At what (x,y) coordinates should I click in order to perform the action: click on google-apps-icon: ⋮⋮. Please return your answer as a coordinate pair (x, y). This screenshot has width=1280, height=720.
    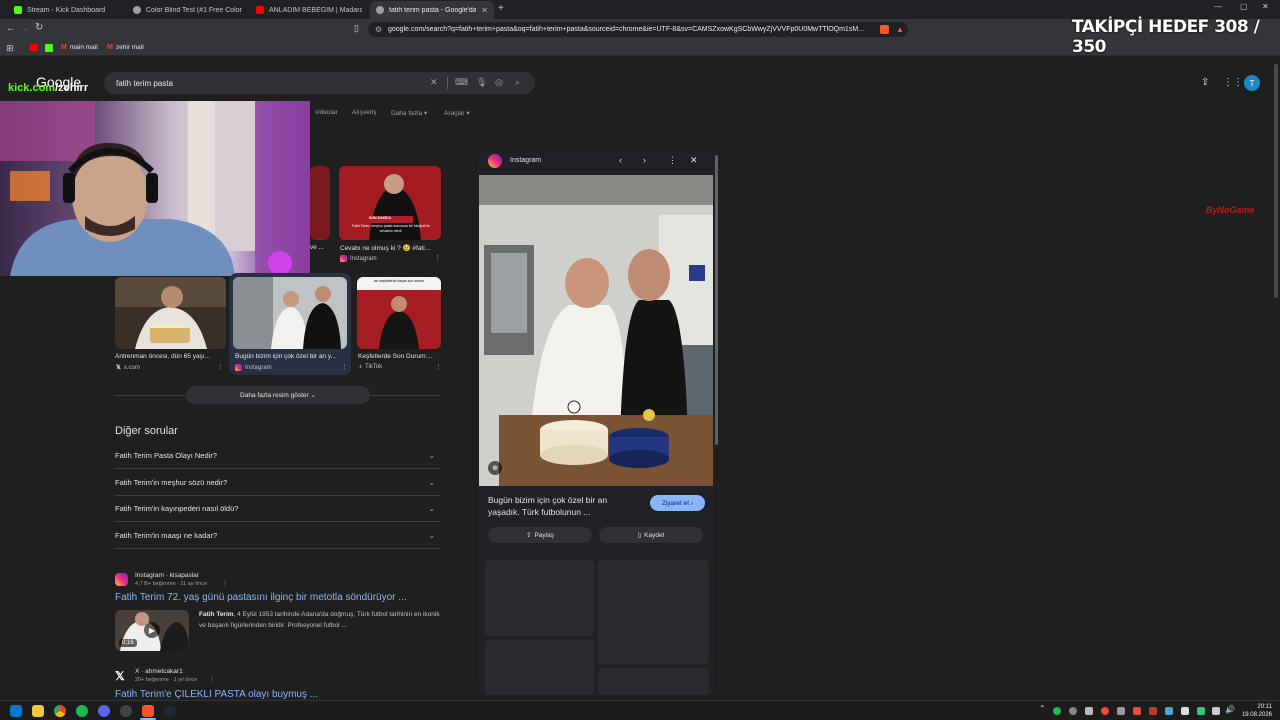
    Looking at the image, I should click on (1233, 82).